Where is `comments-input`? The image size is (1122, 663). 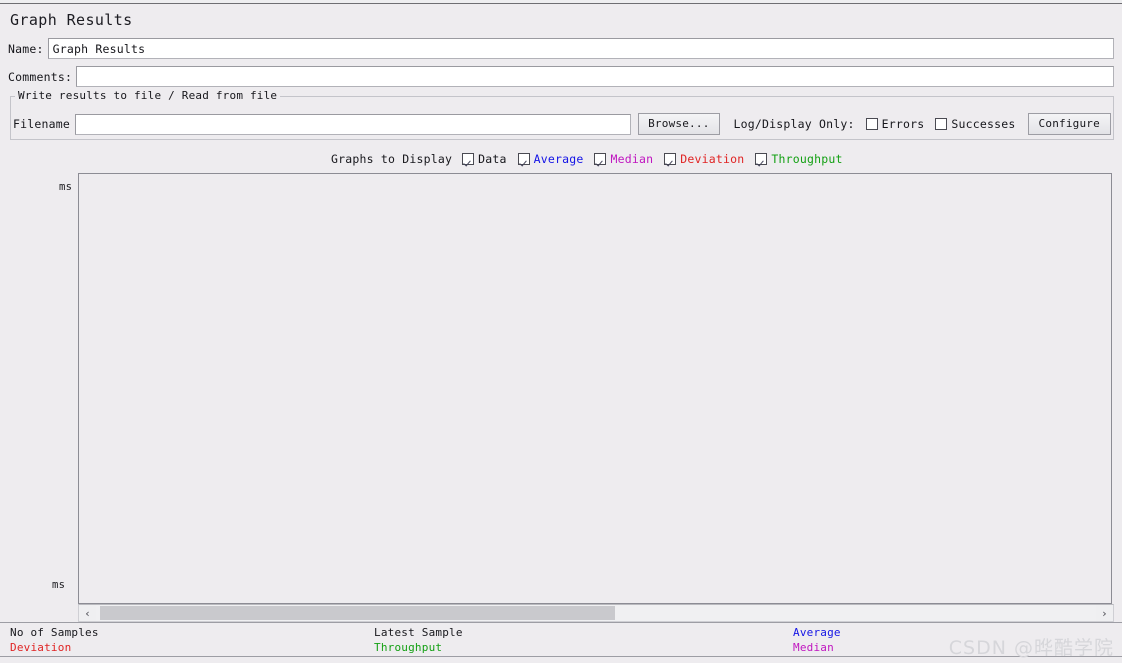
comments-input is located at coordinates (595, 76).